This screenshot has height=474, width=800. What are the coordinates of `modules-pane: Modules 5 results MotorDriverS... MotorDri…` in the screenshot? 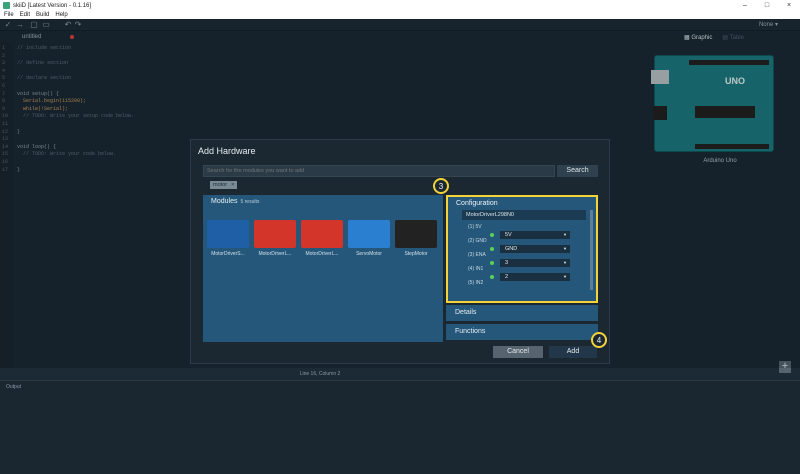 It's located at (323, 268).